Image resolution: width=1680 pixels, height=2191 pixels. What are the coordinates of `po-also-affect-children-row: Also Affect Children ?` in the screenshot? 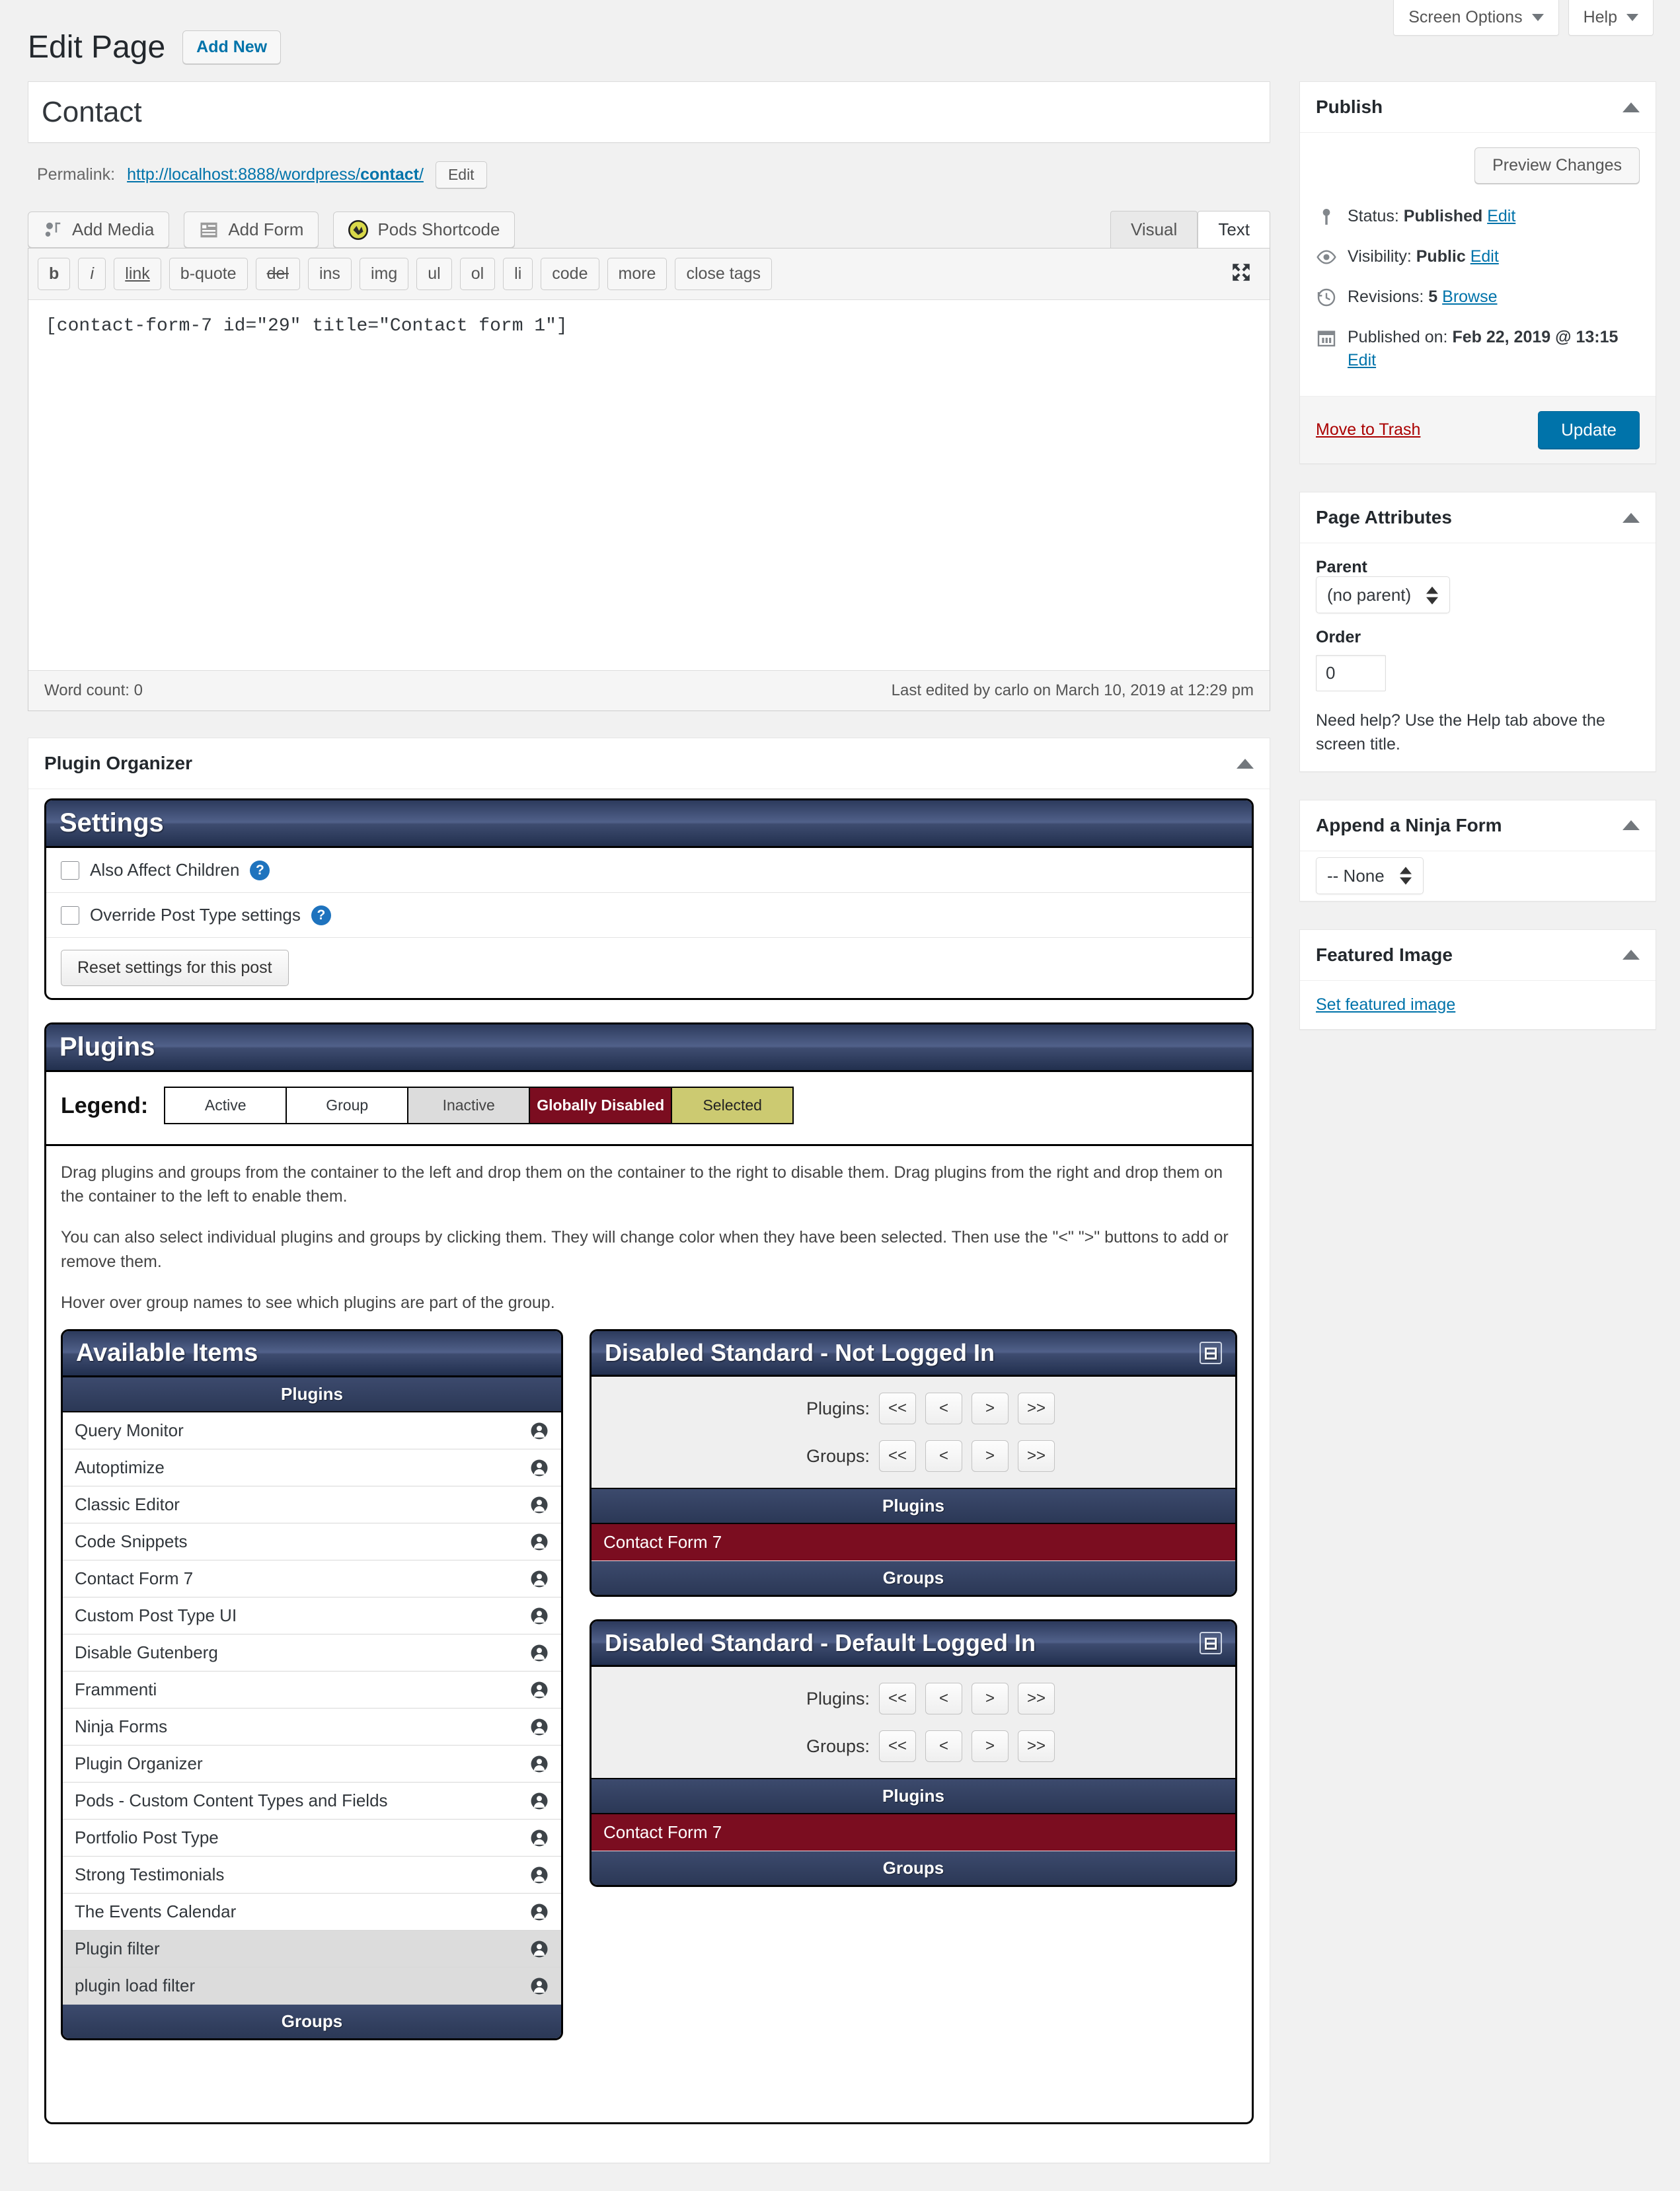 It's located at (649, 870).